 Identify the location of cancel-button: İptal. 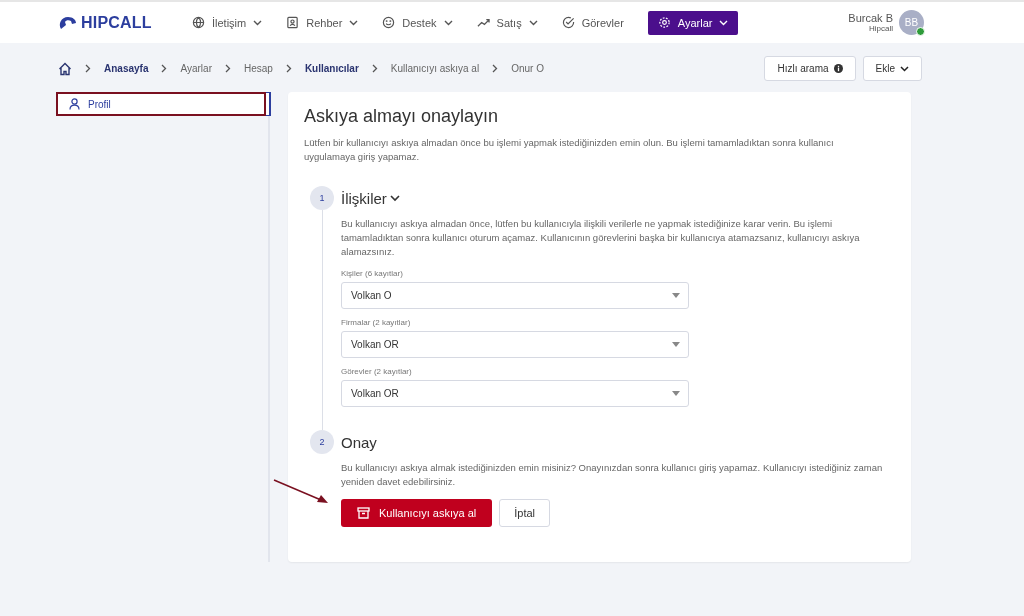
(524, 513).